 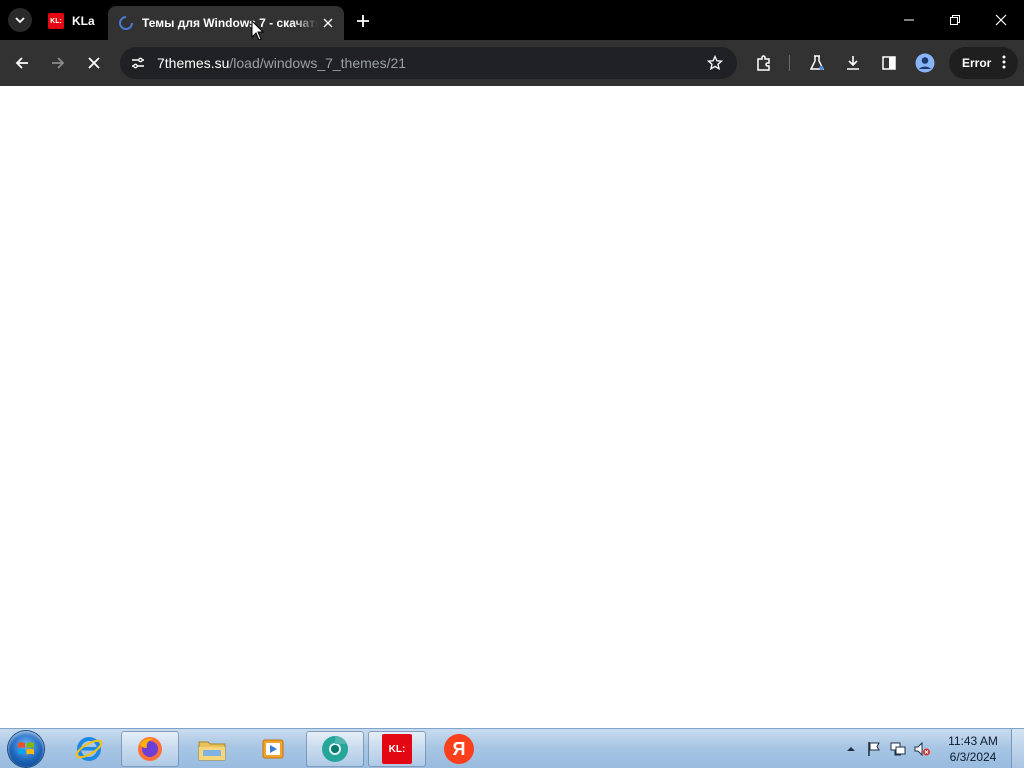 I want to click on minimize-button, so click(x=909, y=20).